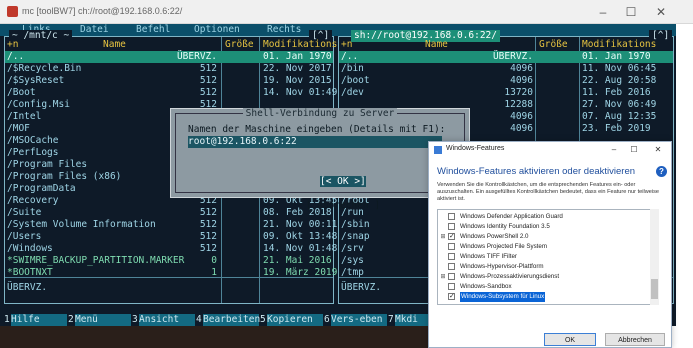 This screenshot has height=348, width=693. I want to click on feature-item: ⊞ Windows-Prozessaktivierungsdienst, so click(548, 277).